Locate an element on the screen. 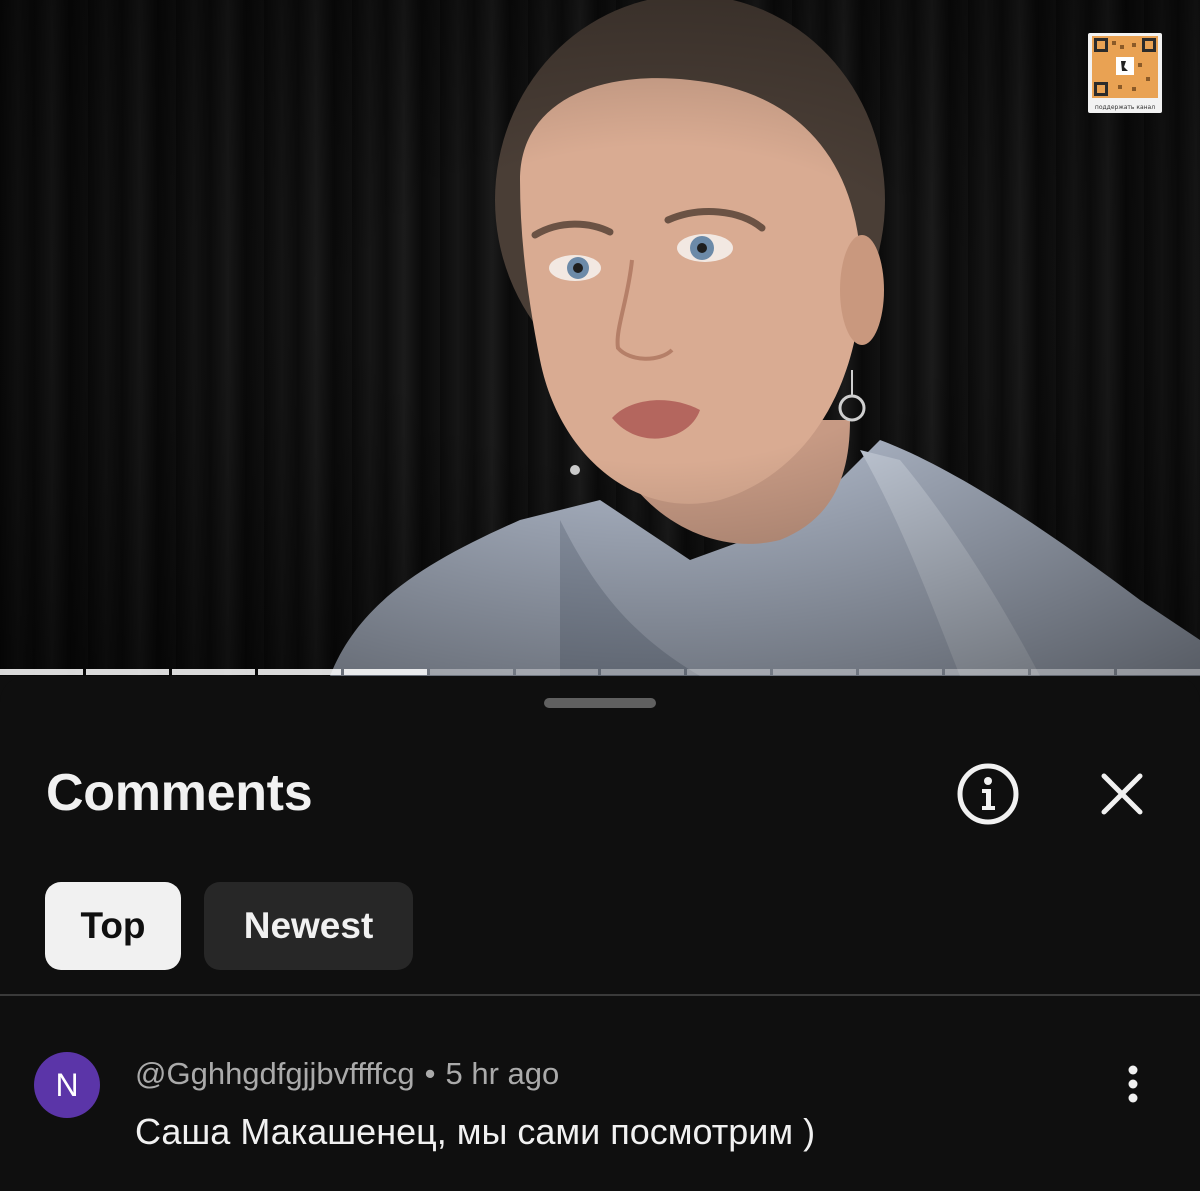 The image size is (1200, 1191). info-button is located at coordinates (988, 794).